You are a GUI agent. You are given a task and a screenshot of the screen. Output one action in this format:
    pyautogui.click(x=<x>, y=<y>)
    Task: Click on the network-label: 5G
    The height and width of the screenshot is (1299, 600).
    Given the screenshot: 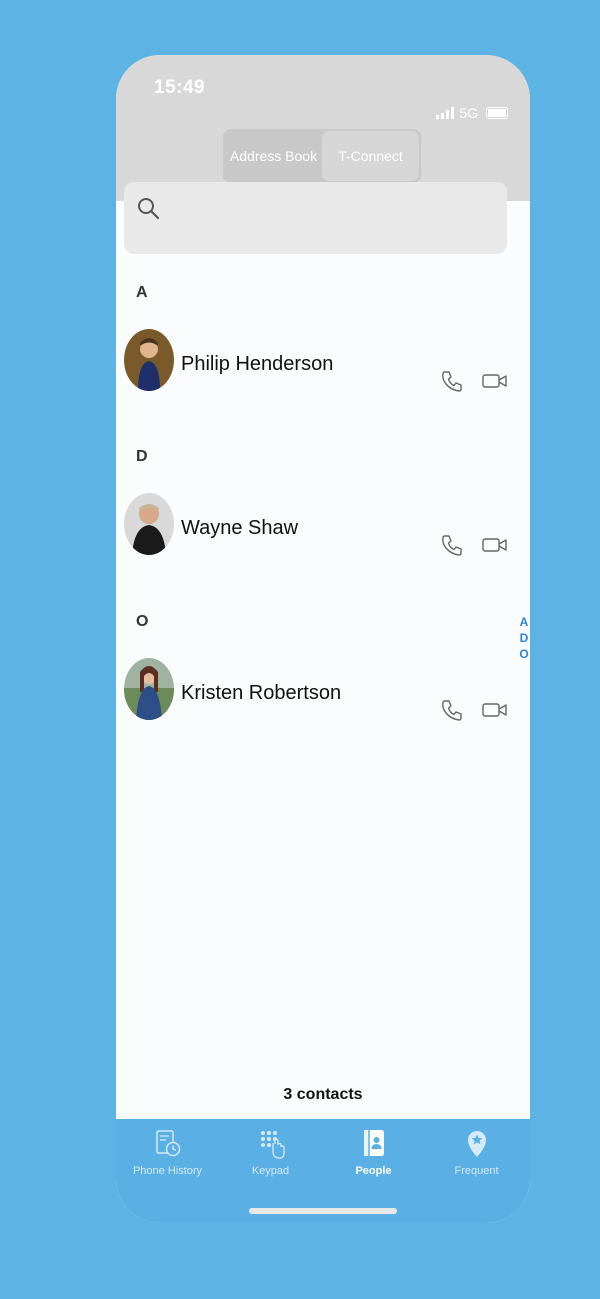 What is the action you would take?
    pyautogui.click(x=468, y=113)
    